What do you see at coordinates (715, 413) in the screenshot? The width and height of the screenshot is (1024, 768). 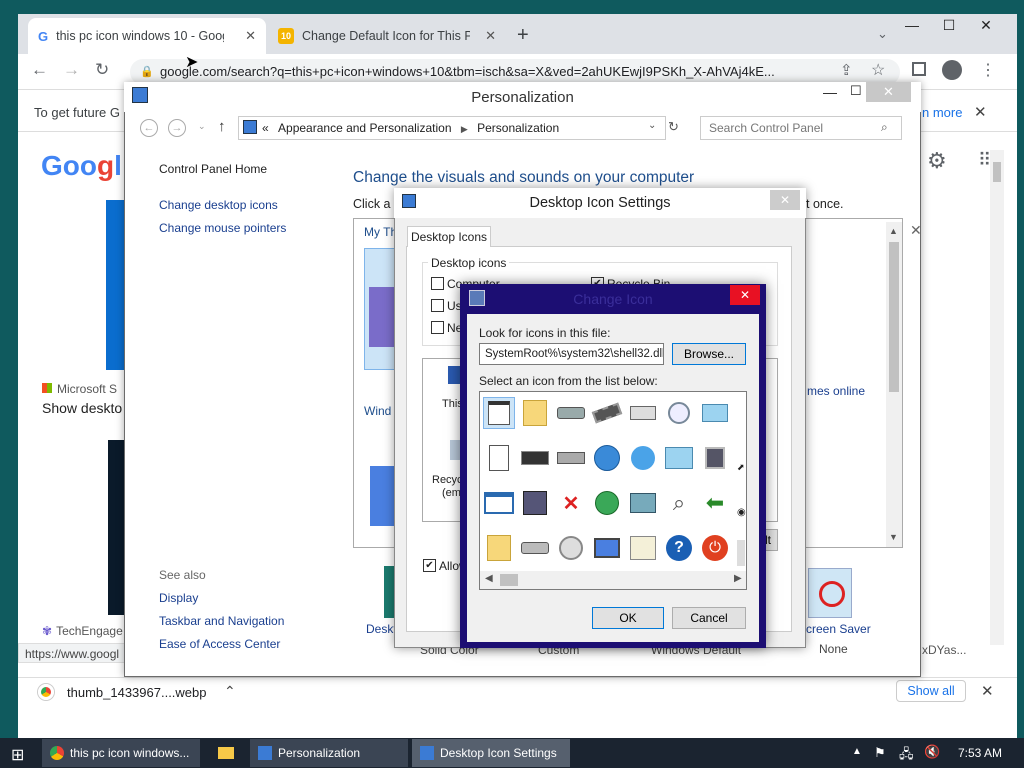 I see `display-window-icon` at bounding box center [715, 413].